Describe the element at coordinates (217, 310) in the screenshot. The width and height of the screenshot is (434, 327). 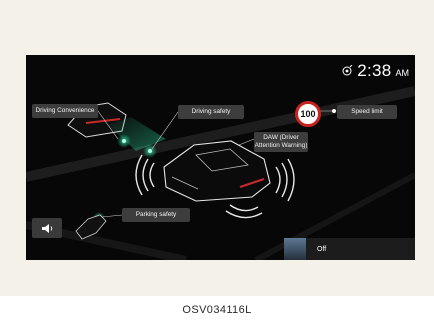
I see `figure-caption: OSV034116L` at that location.